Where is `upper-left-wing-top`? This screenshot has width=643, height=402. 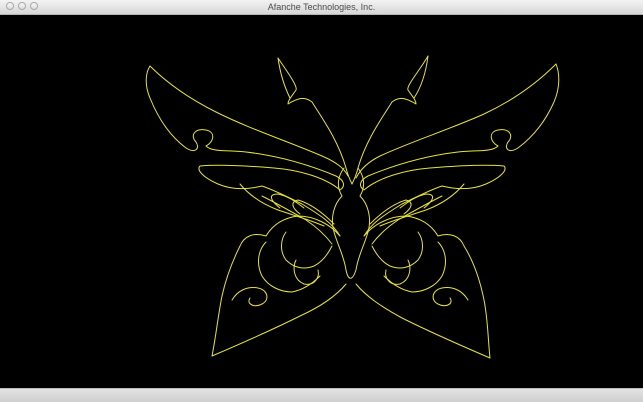
upper-left-wing-top is located at coordinates (249, 121).